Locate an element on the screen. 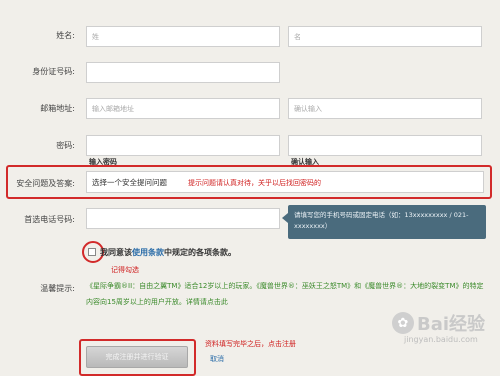  notice-label: 温馨提示: is located at coordinates (57, 288).